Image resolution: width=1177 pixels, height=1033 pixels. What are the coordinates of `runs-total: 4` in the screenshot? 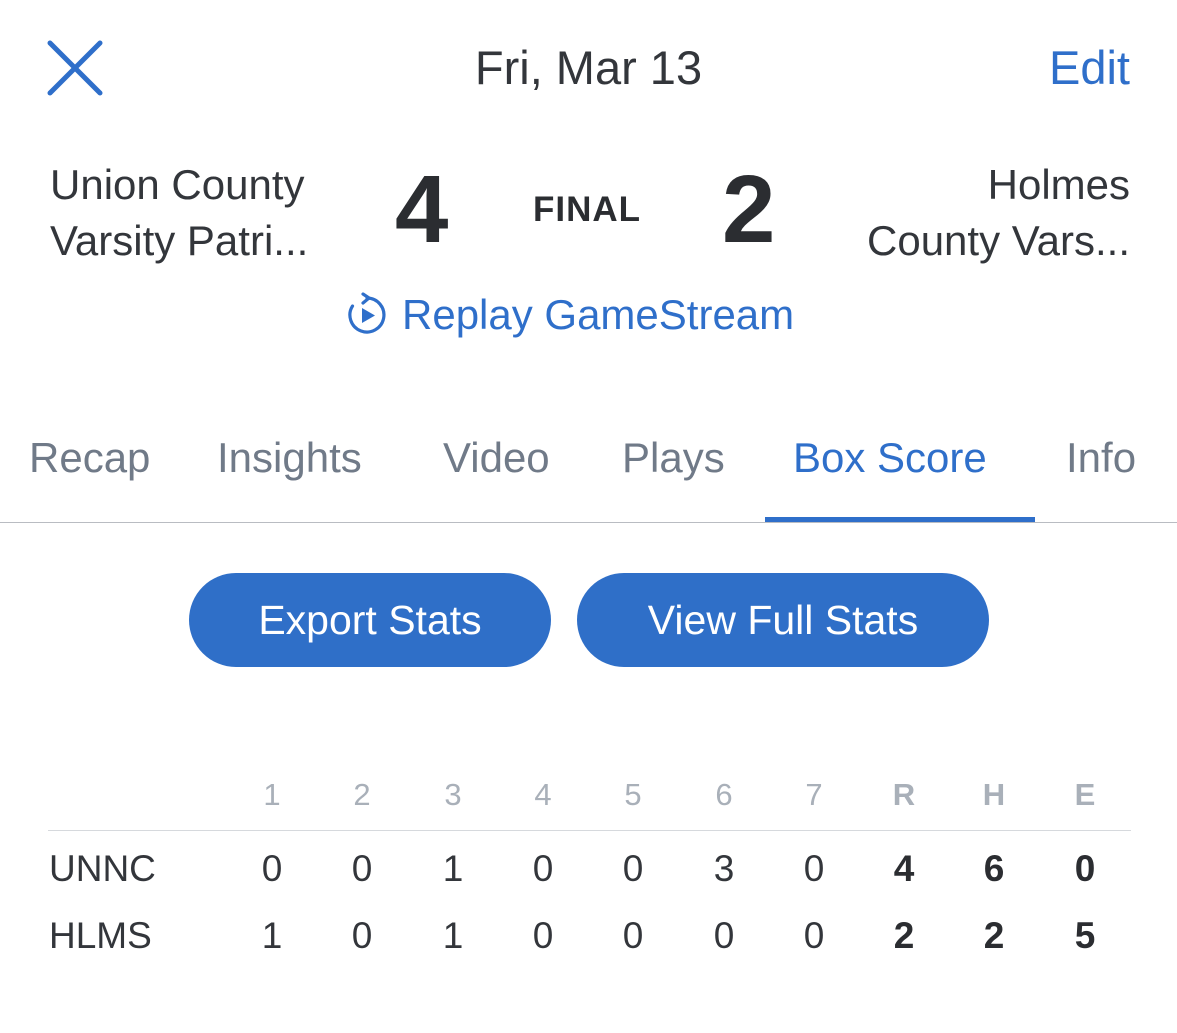 It's located at (904, 868).